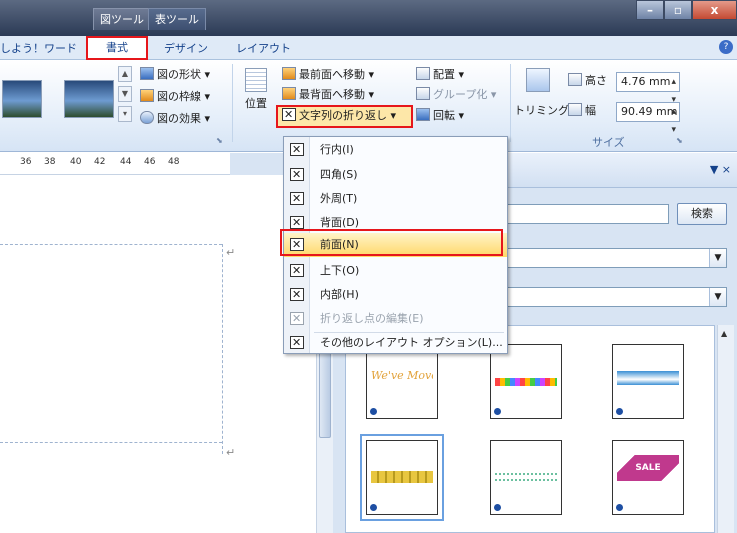 This screenshot has height=533, width=737. I want to click on width-icon, so click(575, 109).